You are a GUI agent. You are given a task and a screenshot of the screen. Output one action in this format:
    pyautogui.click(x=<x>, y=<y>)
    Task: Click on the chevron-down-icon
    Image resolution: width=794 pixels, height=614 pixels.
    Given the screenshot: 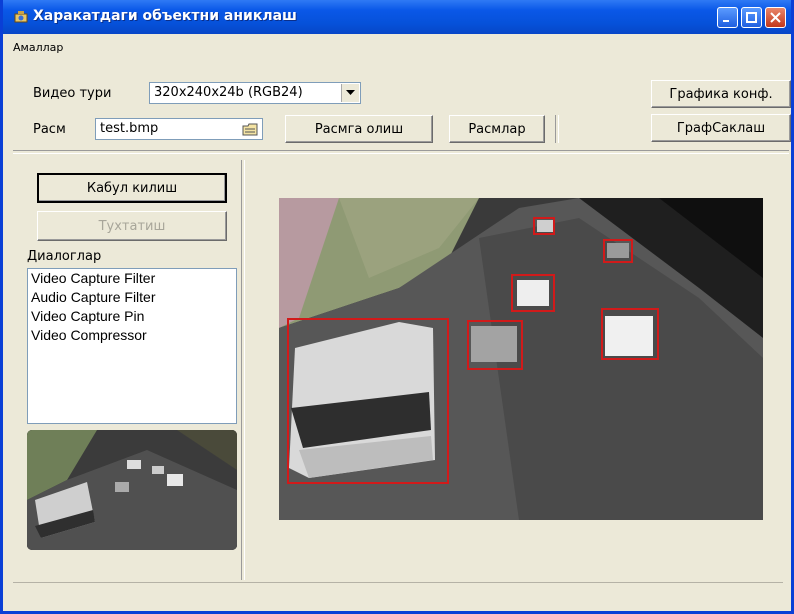 What is the action you would take?
    pyautogui.click(x=350, y=92)
    